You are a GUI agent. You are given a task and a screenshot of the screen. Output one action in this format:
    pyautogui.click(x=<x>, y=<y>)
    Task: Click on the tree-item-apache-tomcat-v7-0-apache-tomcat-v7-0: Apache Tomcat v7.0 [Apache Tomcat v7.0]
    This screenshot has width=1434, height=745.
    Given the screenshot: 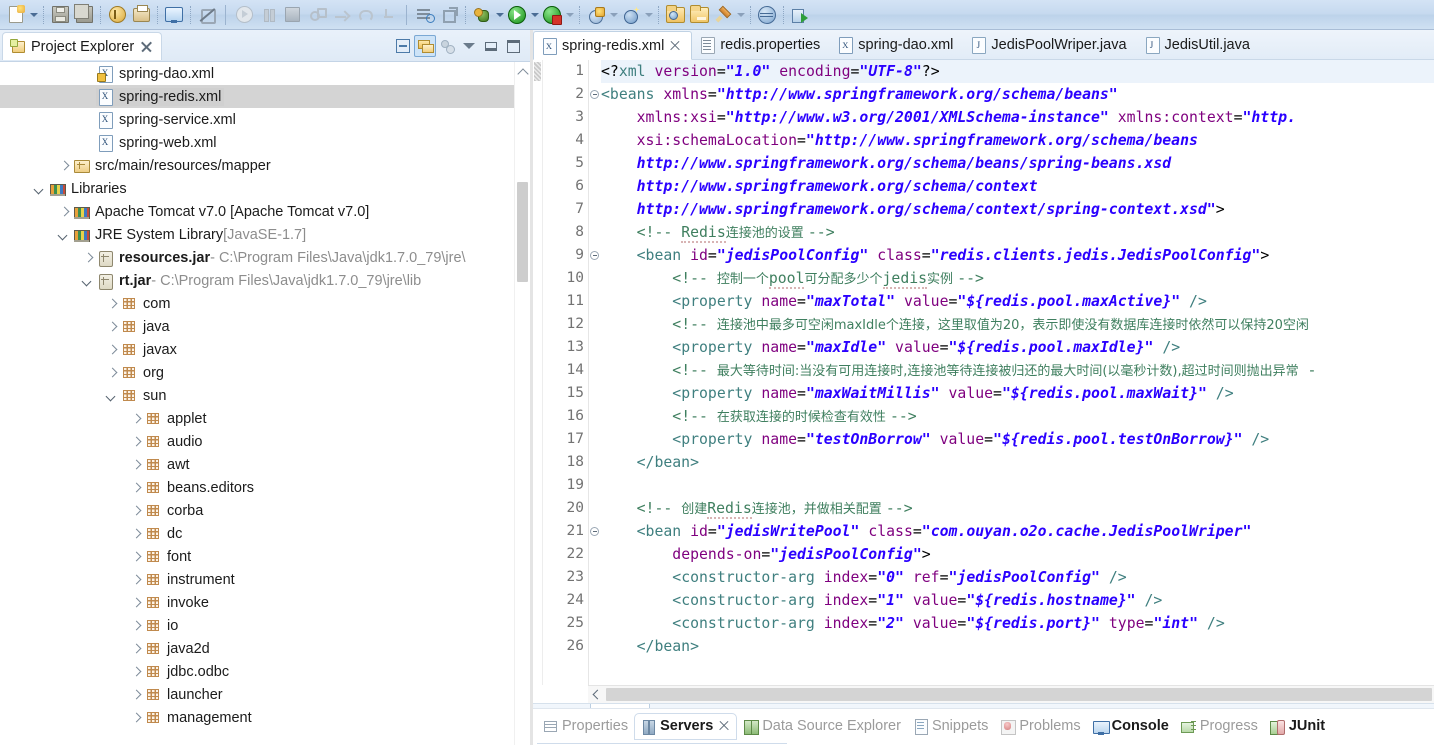 What is the action you would take?
    pyautogui.click(x=257, y=211)
    